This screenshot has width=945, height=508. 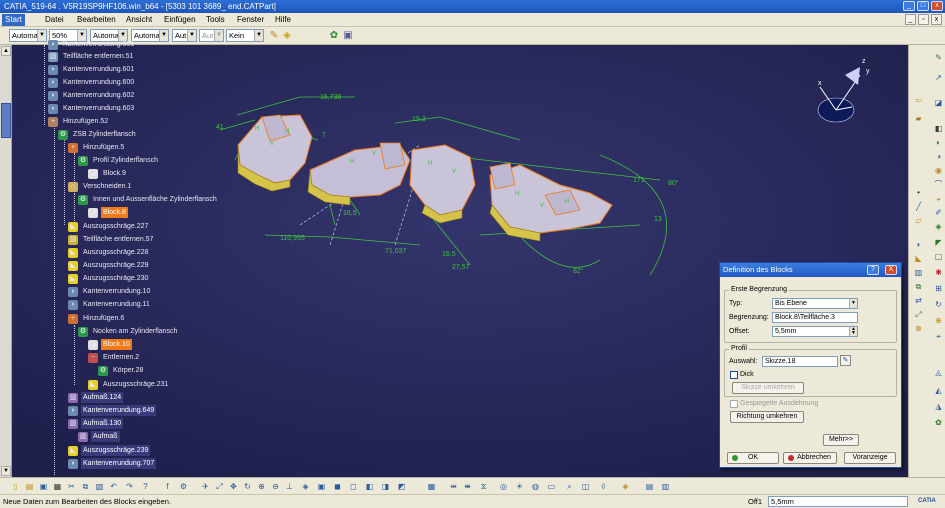 What do you see at coordinates (938, 336) in the screenshot?
I see `measure-tool-icon: ⌖` at bounding box center [938, 336].